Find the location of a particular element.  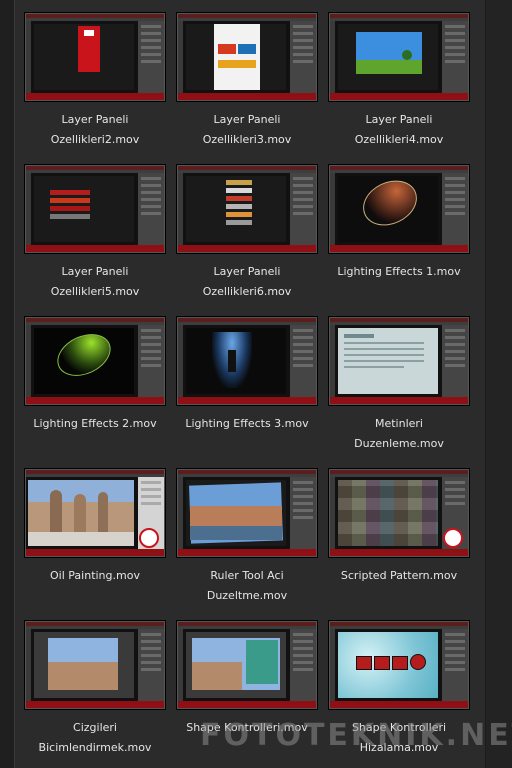

video-item: Cizgileri Bicimlendirmek.mov is located at coordinates (95, 689).